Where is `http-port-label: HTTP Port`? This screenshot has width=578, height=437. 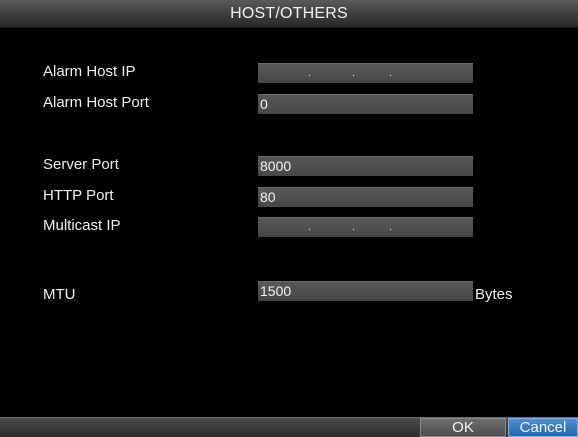
http-port-label: HTTP Port is located at coordinates (78, 195).